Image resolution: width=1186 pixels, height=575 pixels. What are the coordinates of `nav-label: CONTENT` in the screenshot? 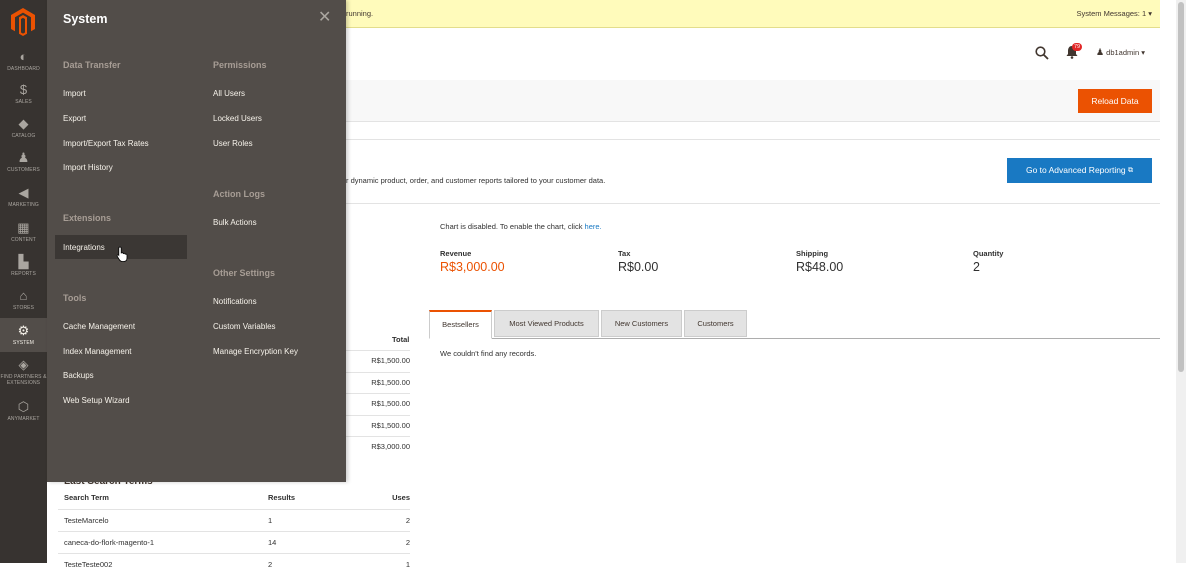 It's located at (23, 240).